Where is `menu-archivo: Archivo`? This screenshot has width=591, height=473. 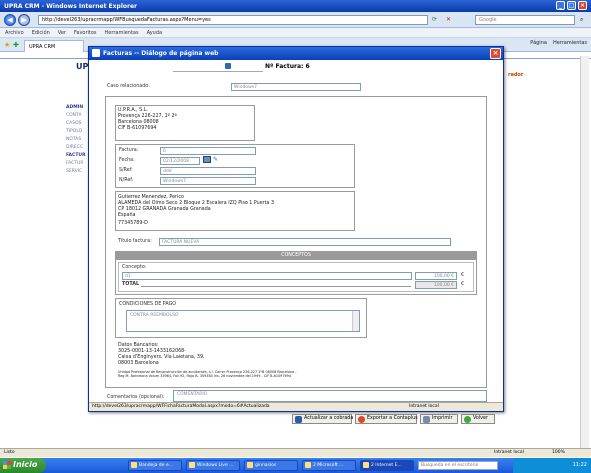 menu-archivo: Archivo is located at coordinates (14, 33).